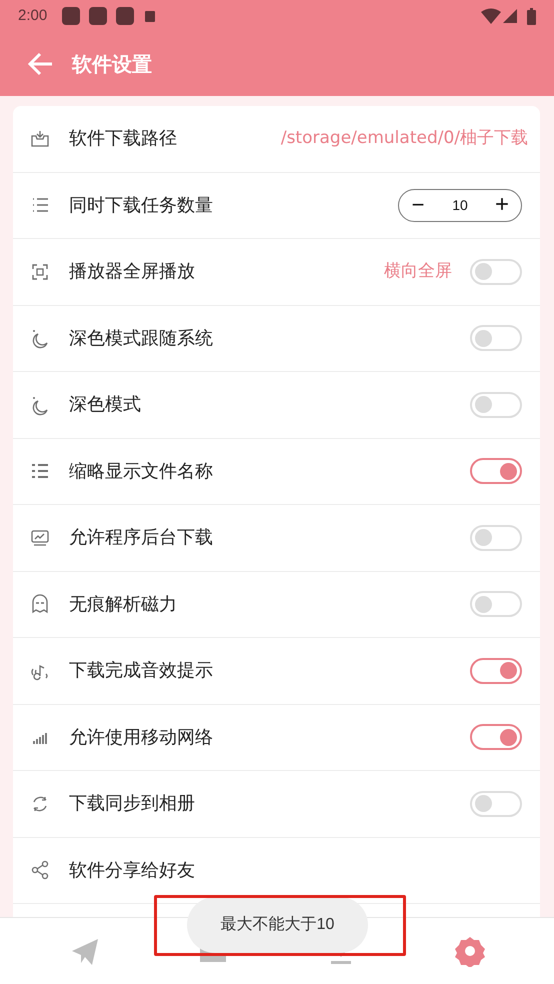 Image resolution: width=554 pixels, height=984 pixels. What do you see at coordinates (460, 205) in the screenshot?
I see `stepper-value: 10` at bounding box center [460, 205].